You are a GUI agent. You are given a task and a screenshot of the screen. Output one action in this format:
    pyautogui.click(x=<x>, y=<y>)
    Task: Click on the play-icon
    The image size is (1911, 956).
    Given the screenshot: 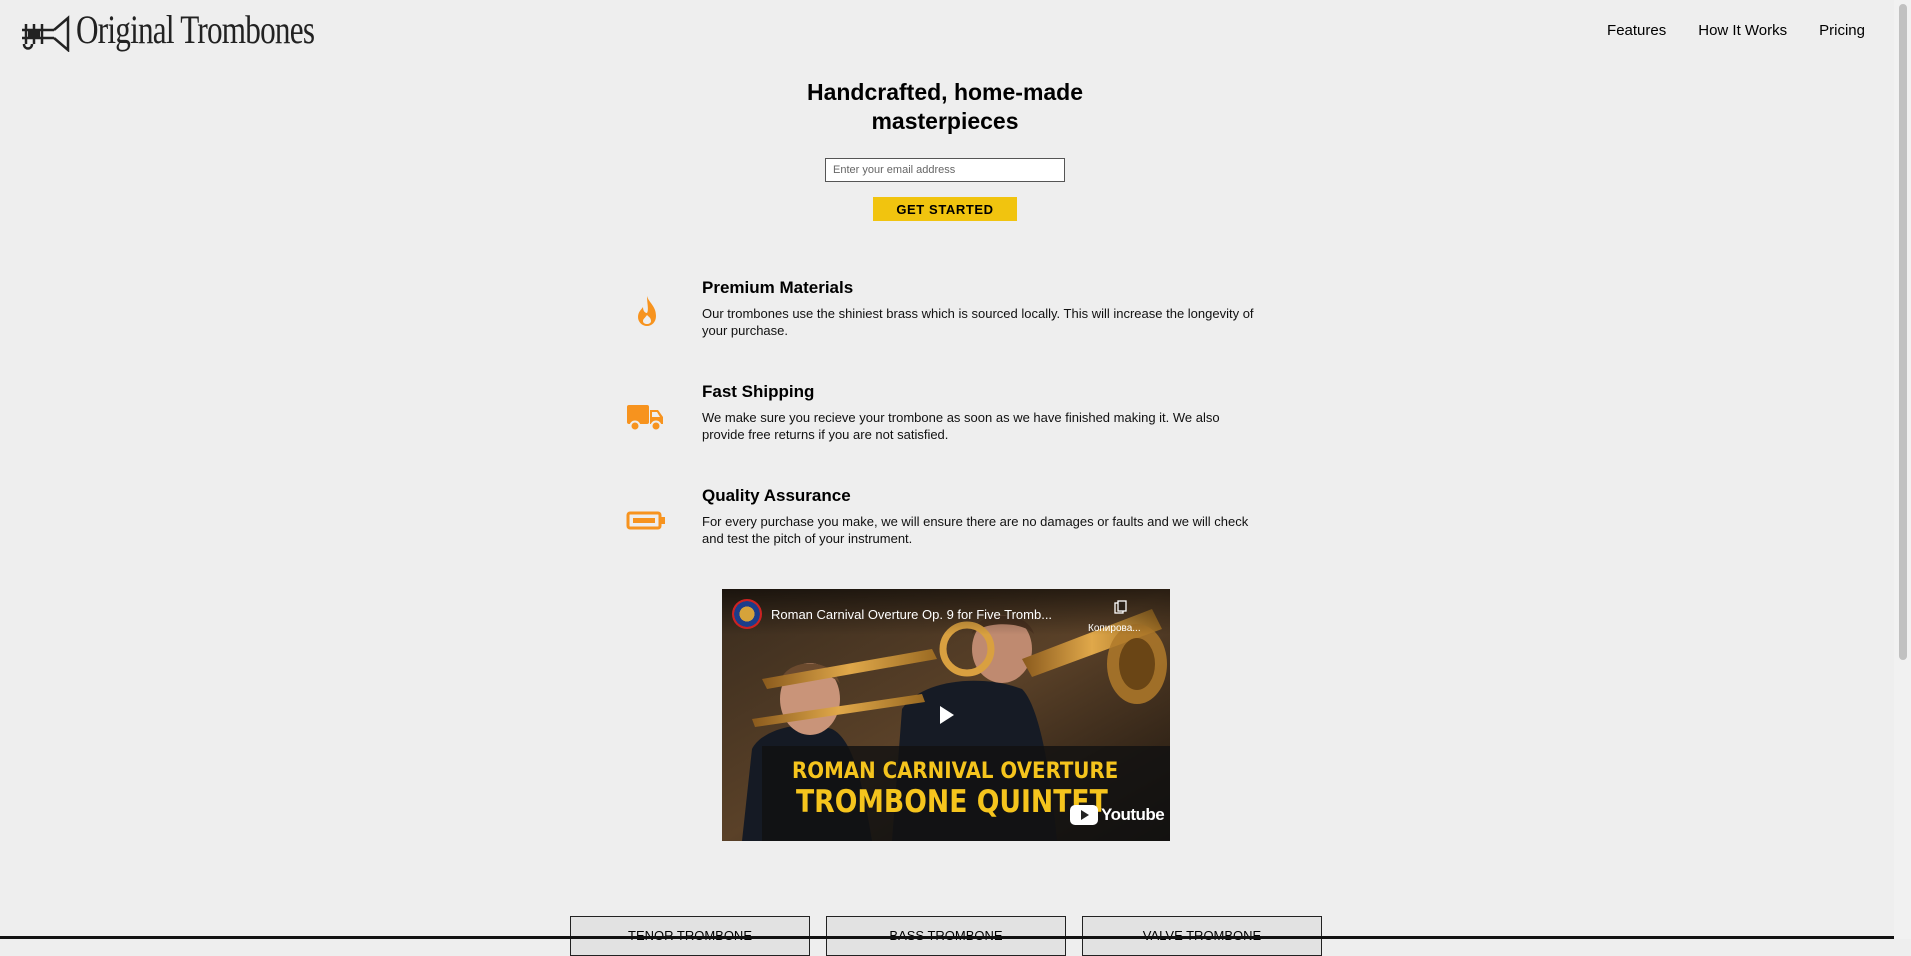 What is the action you would take?
    pyautogui.click(x=946, y=715)
    